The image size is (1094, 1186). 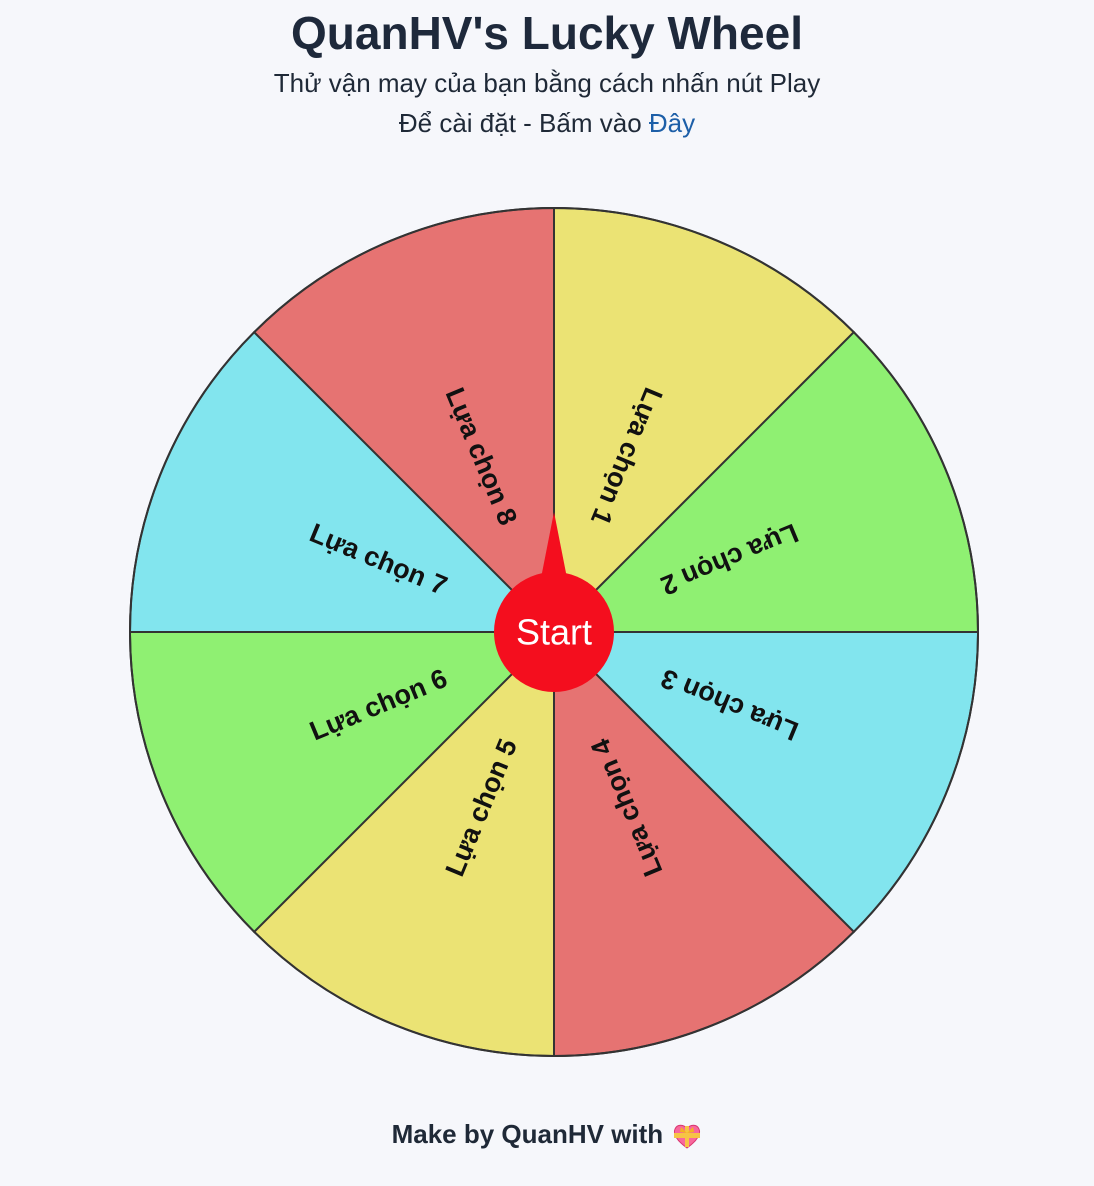 I want to click on footer: Make by QuanHV with, so click(x=547, y=1134).